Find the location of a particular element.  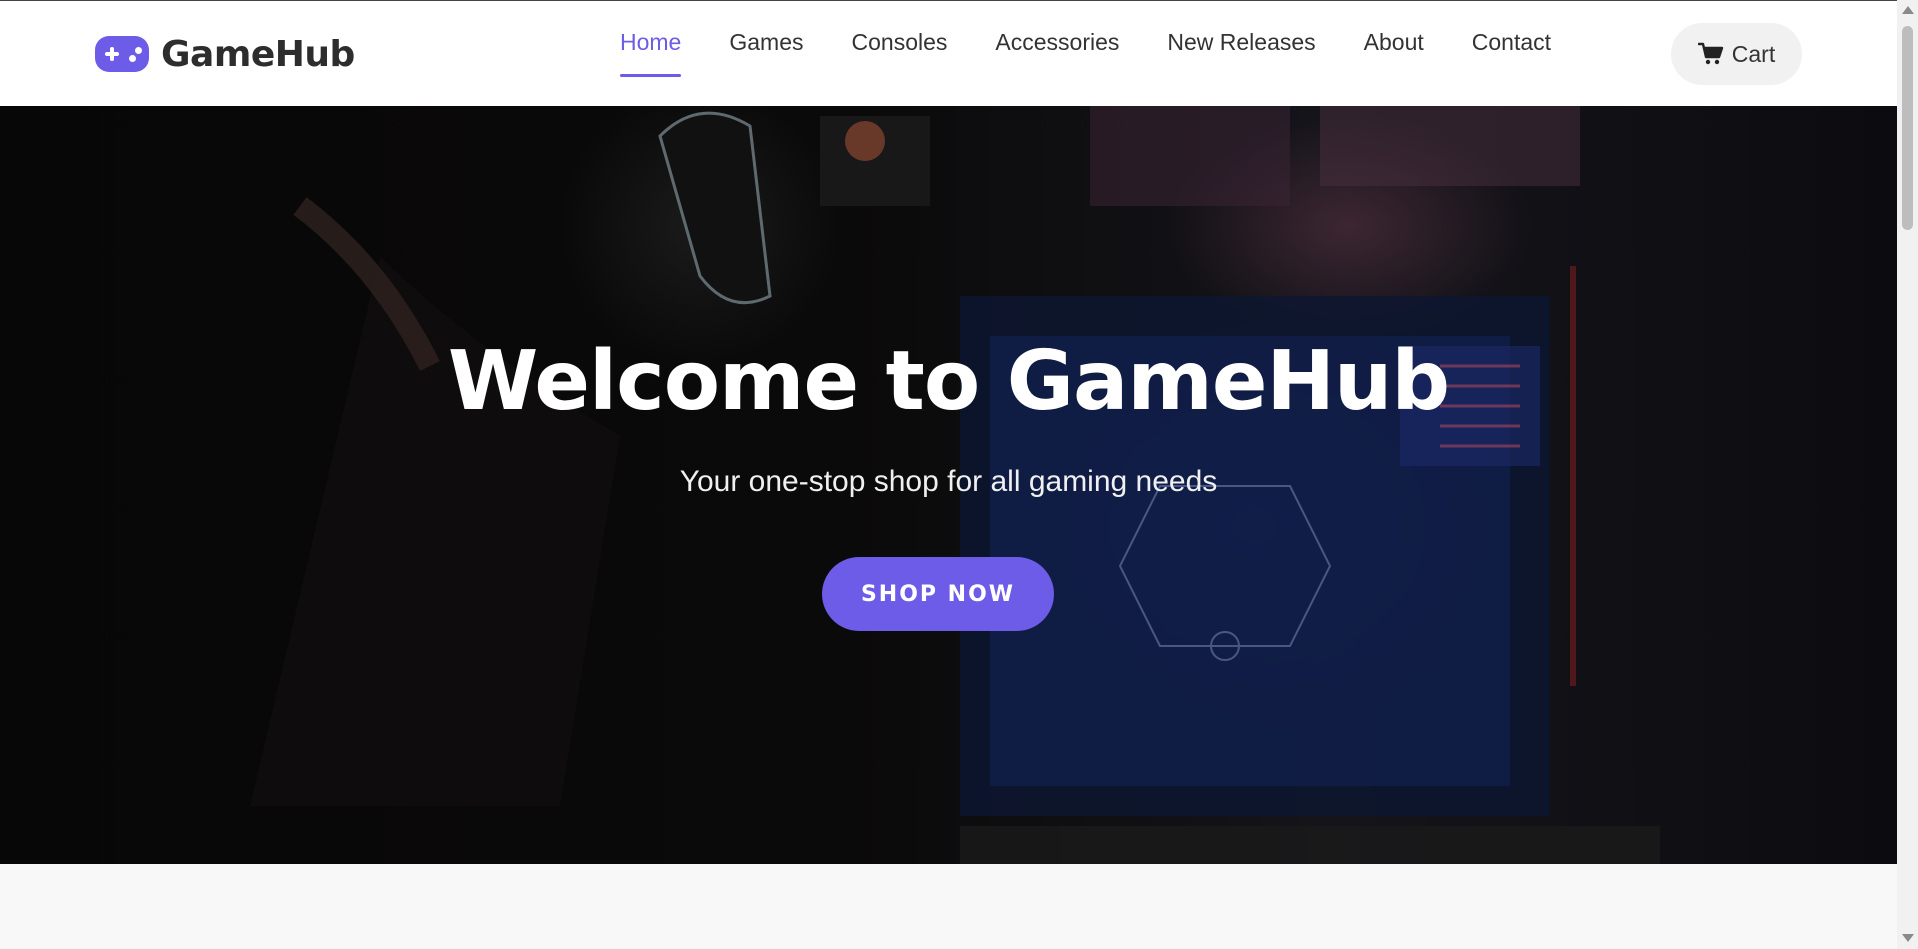

nav-item-new-releases: New Releases is located at coordinates (1241, 40).